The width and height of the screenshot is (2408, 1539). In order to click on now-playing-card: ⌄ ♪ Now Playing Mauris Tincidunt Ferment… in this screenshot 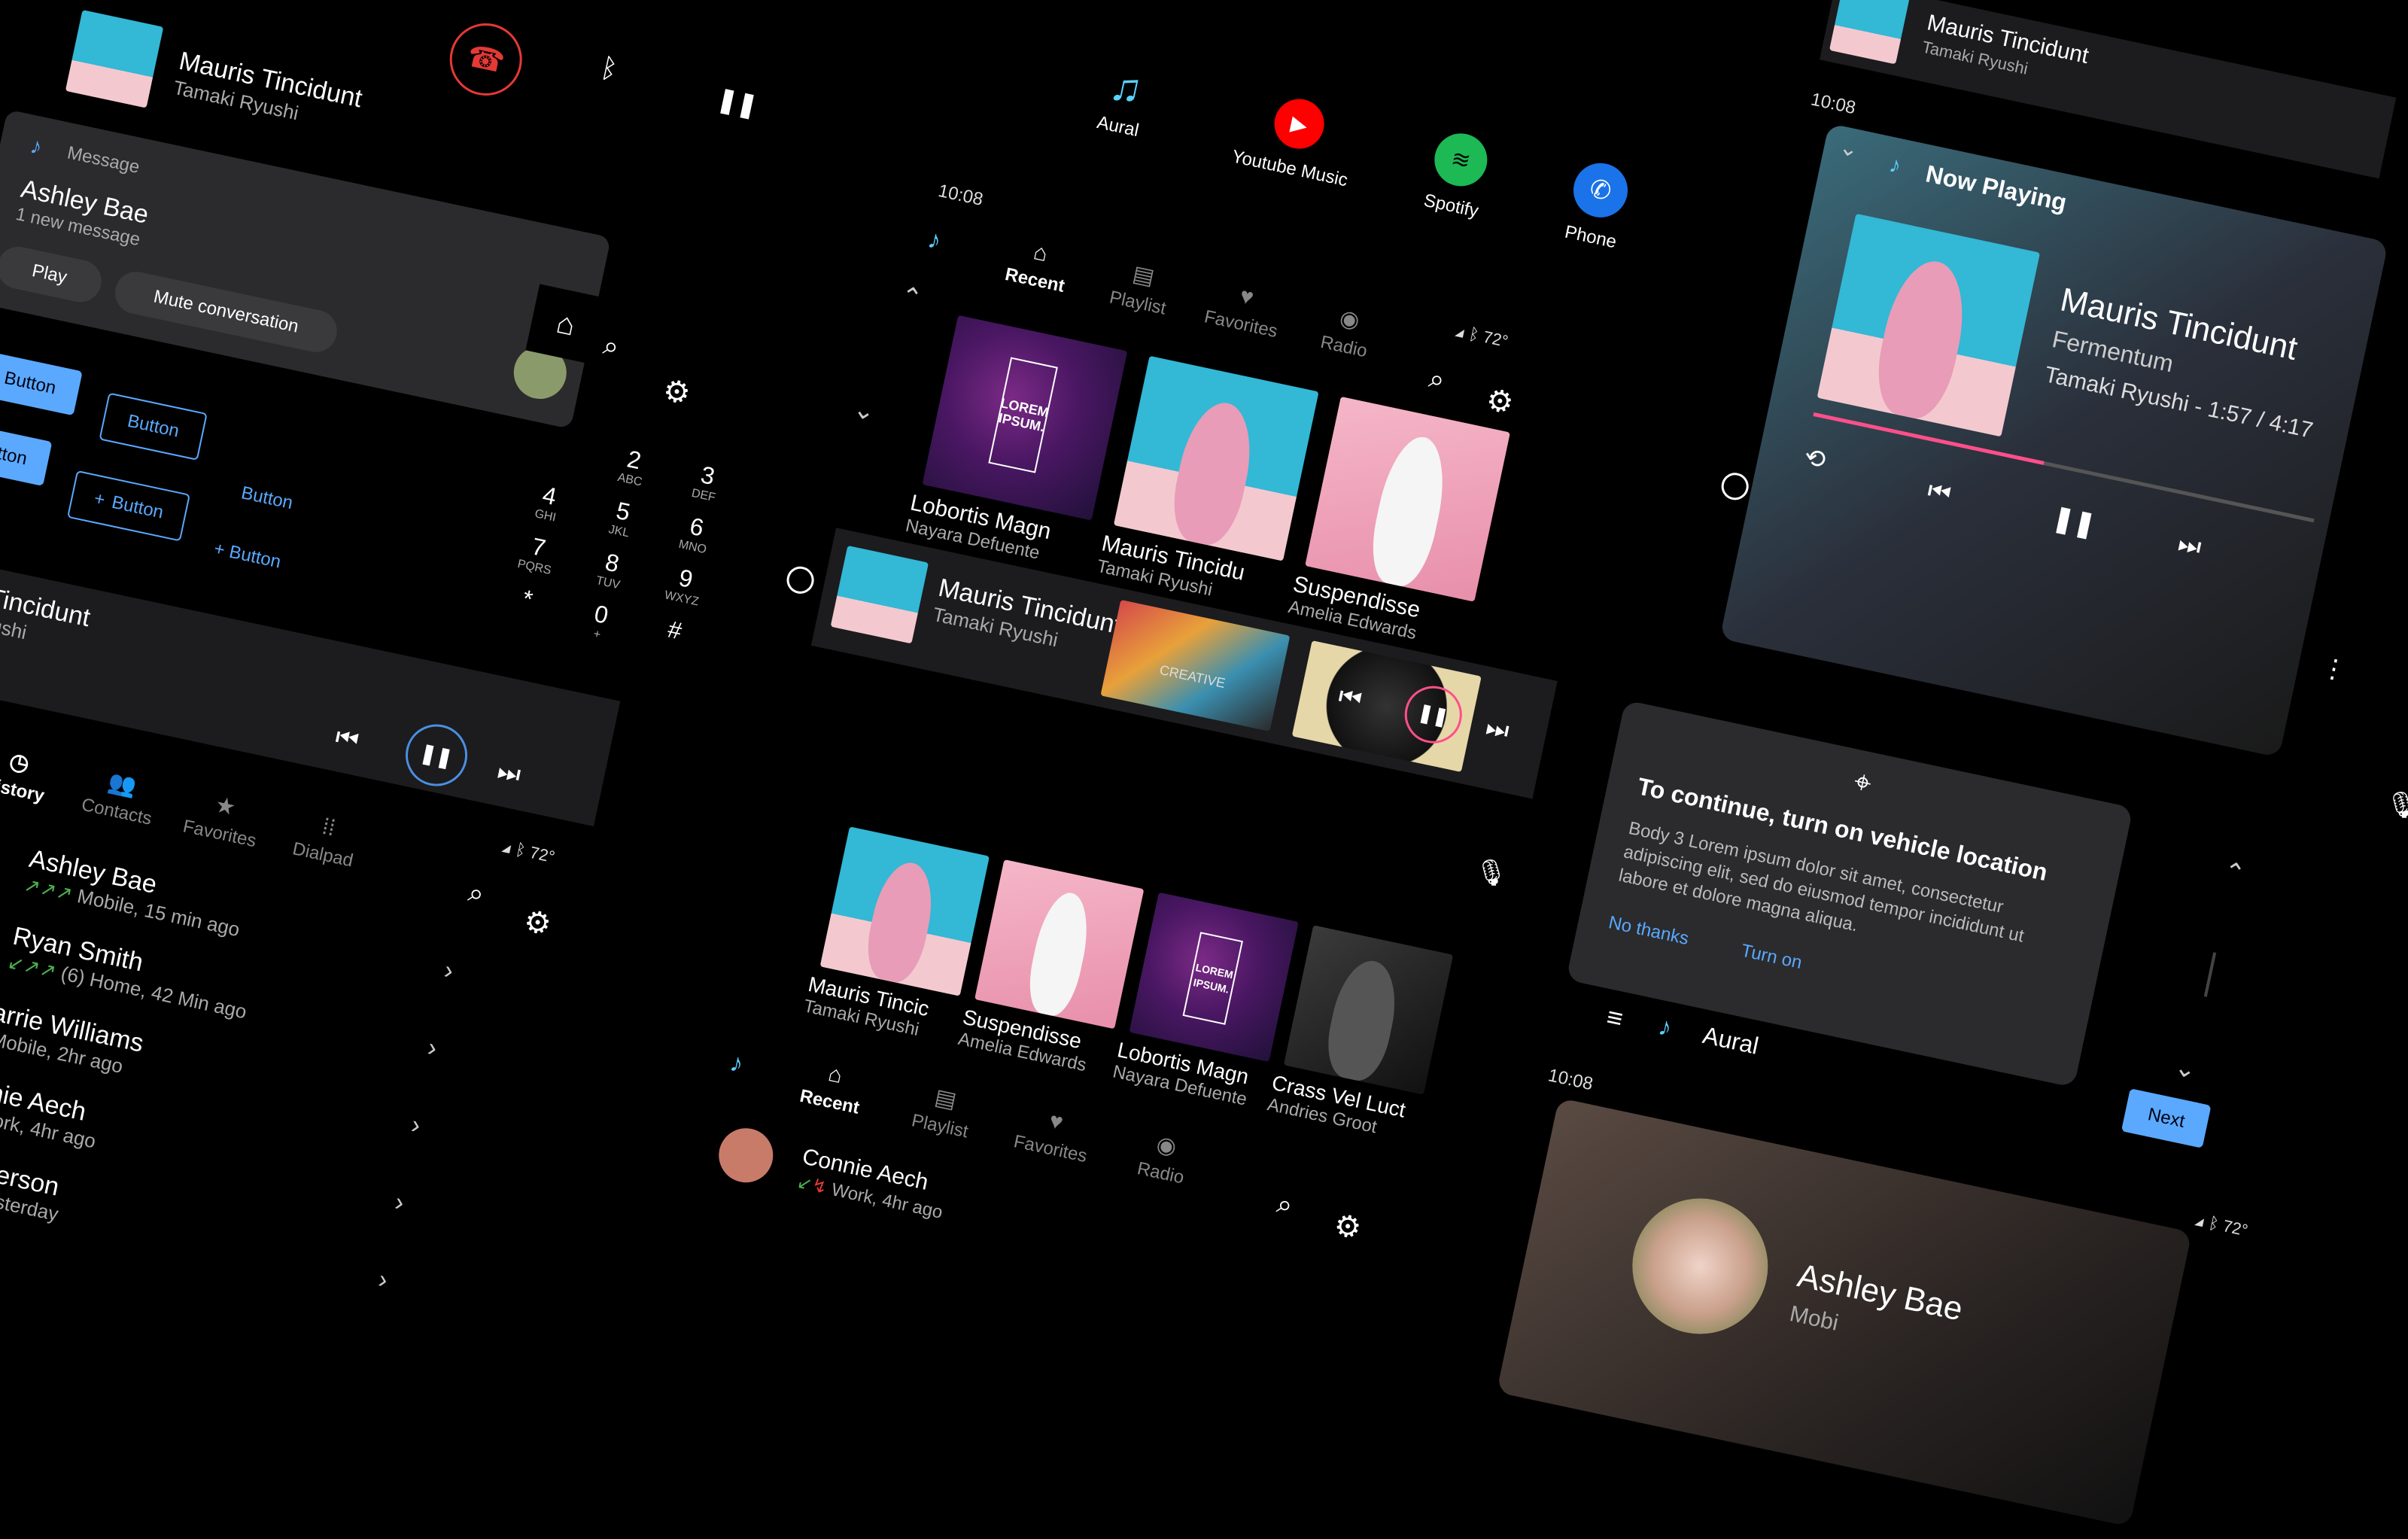, I will do `click(2054, 440)`.